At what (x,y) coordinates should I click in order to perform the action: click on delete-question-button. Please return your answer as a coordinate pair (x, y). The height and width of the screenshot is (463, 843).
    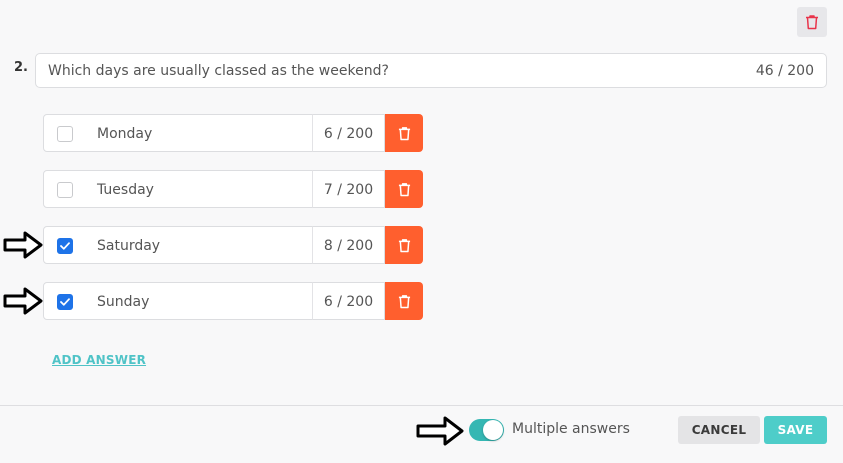
    Looking at the image, I should click on (812, 22).